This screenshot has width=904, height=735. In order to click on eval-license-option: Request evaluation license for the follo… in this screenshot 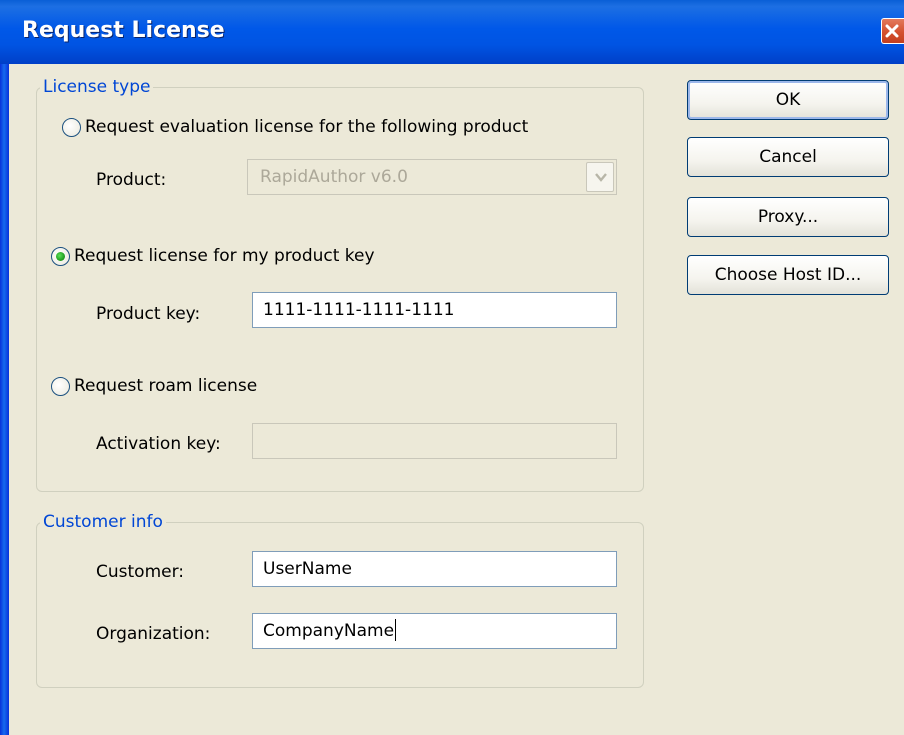, I will do `click(295, 127)`.